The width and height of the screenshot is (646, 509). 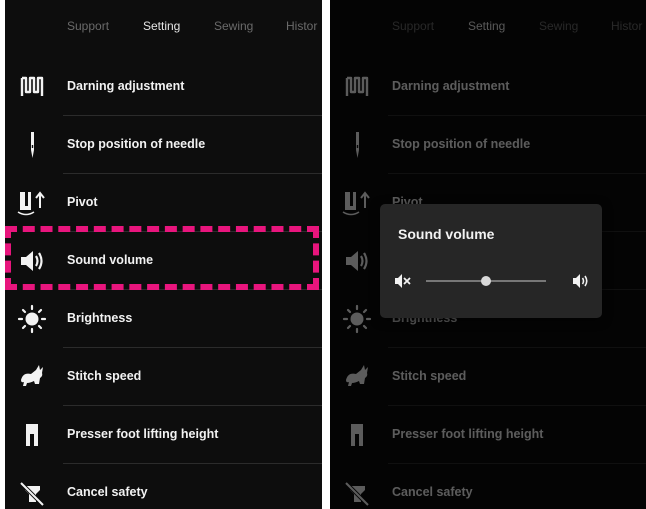 What do you see at coordinates (82, 202) in the screenshot?
I see `setting-label: Pivot` at bounding box center [82, 202].